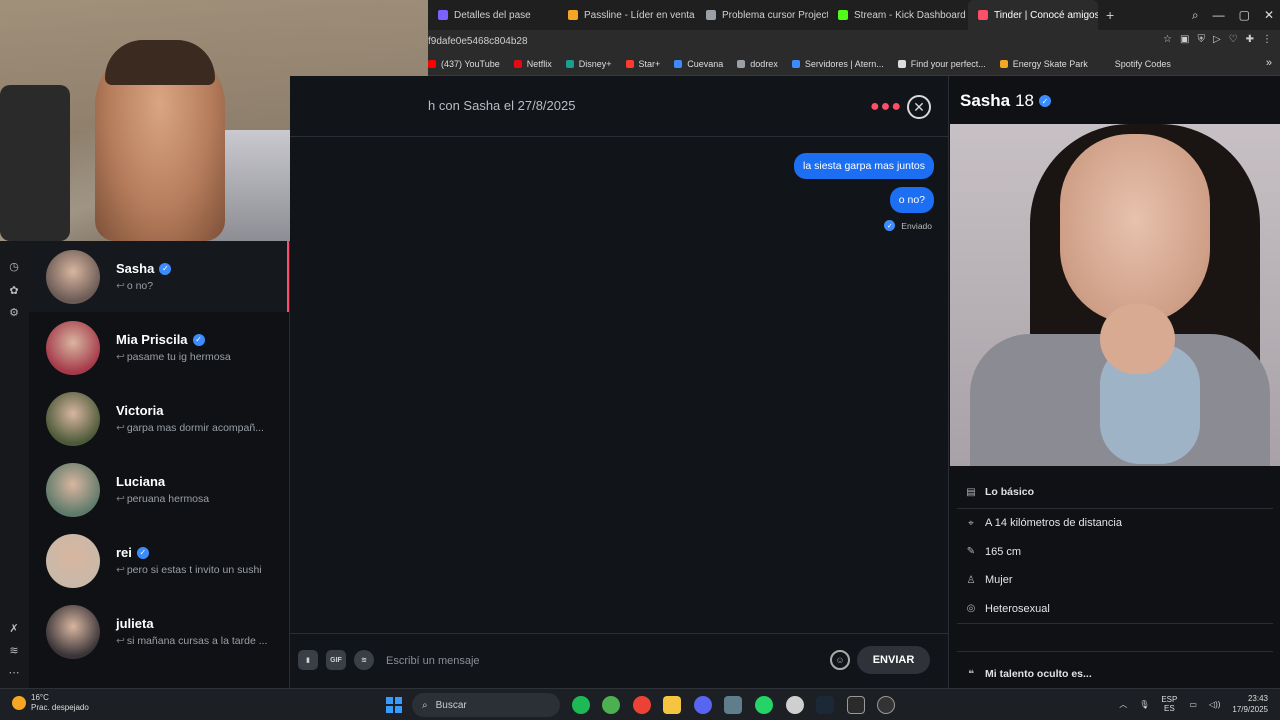  What do you see at coordinates (764, 705) in the screenshot?
I see `whatsapp-icon` at bounding box center [764, 705].